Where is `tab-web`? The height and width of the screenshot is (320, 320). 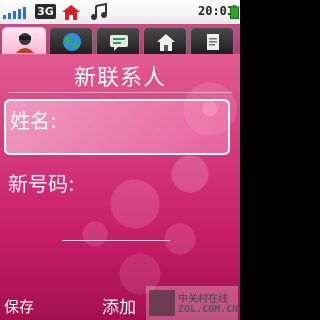 tab-web is located at coordinates (71, 40).